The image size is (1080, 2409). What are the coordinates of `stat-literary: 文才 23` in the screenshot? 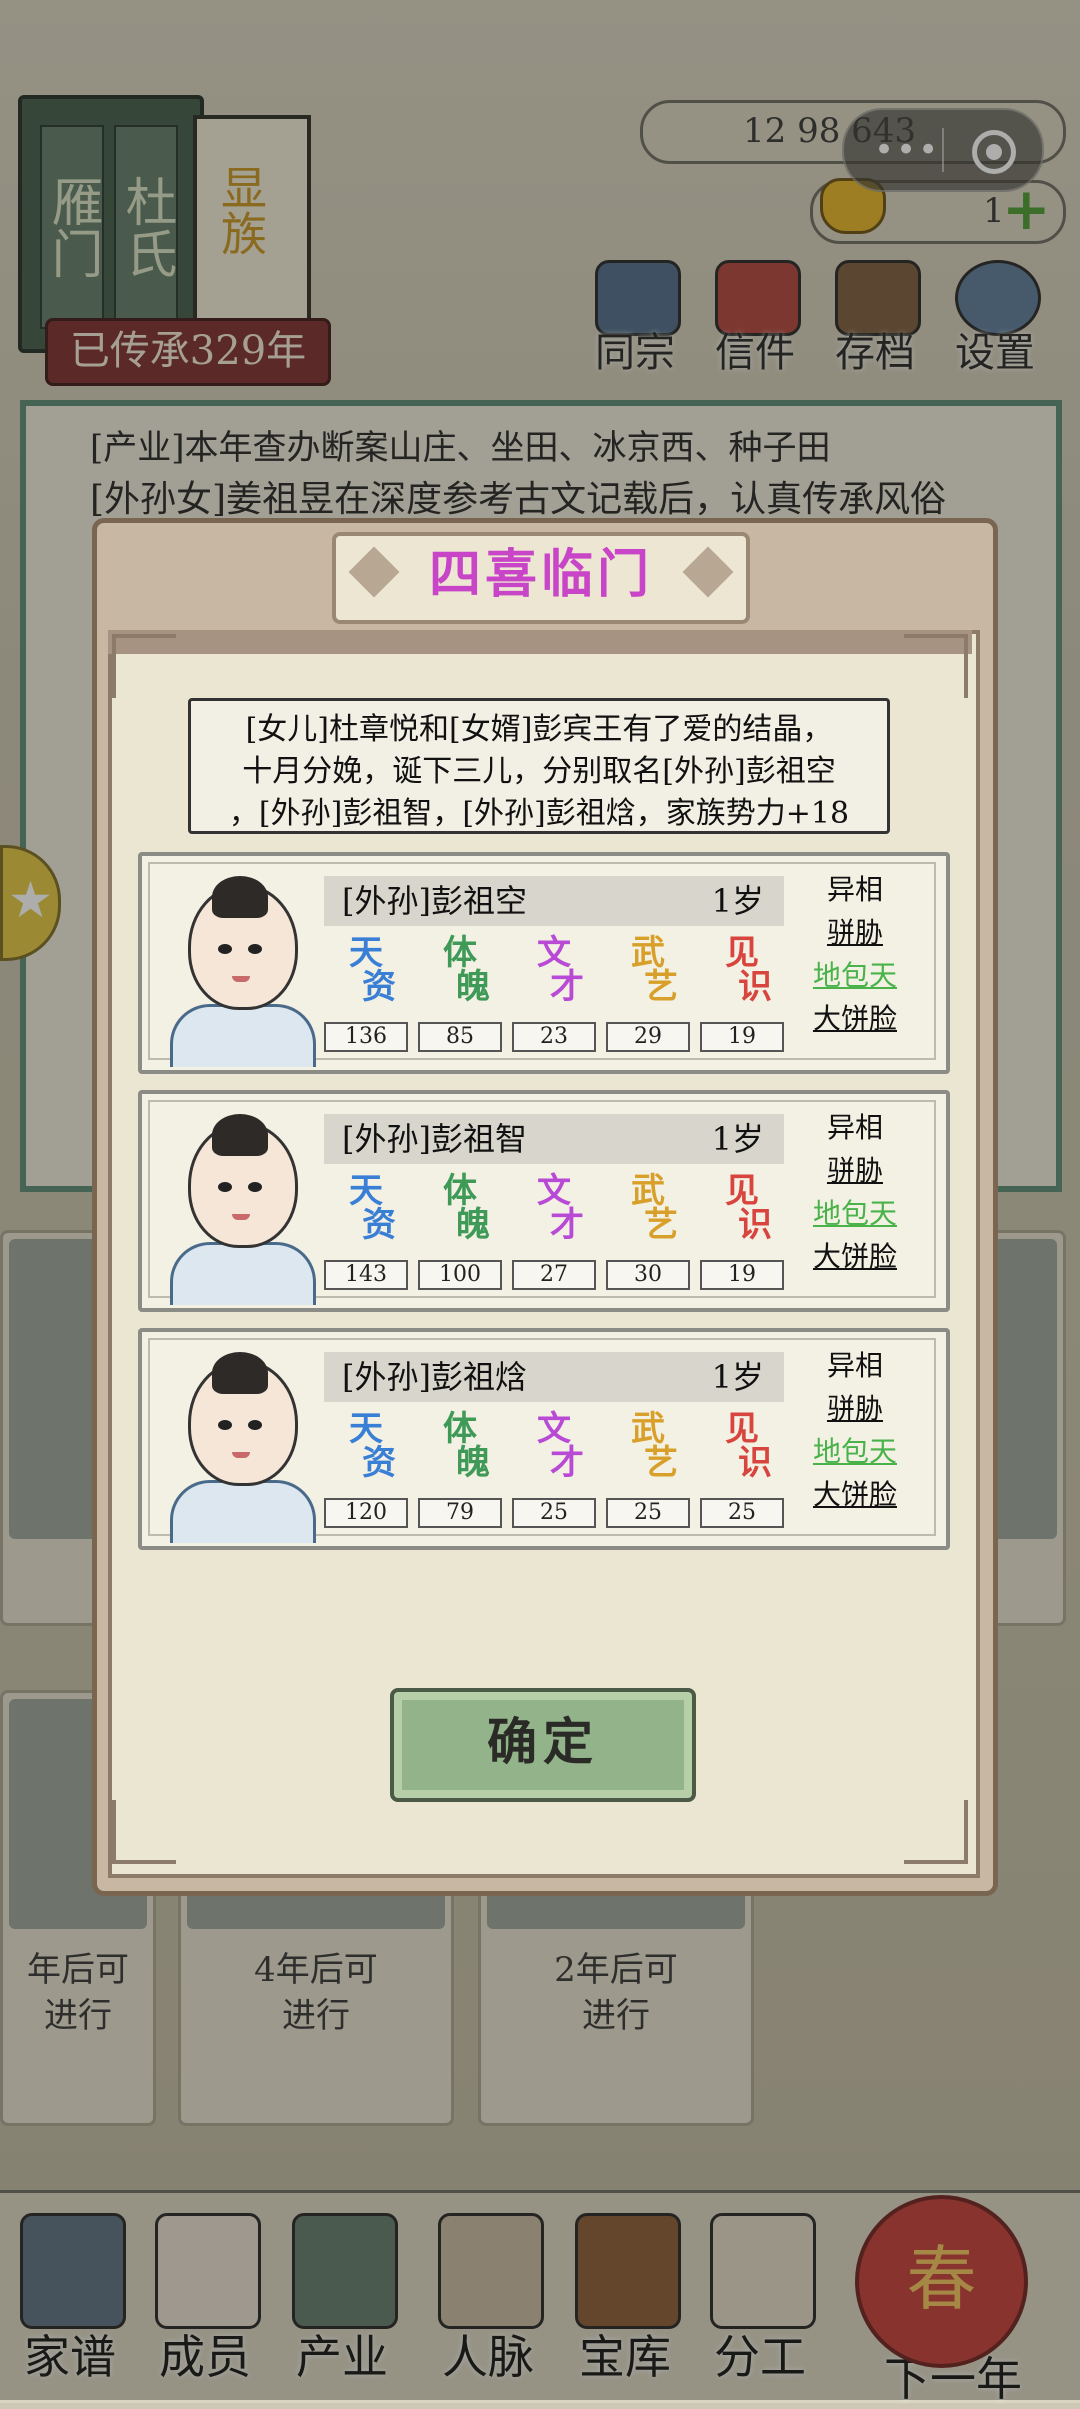 It's located at (554, 994).